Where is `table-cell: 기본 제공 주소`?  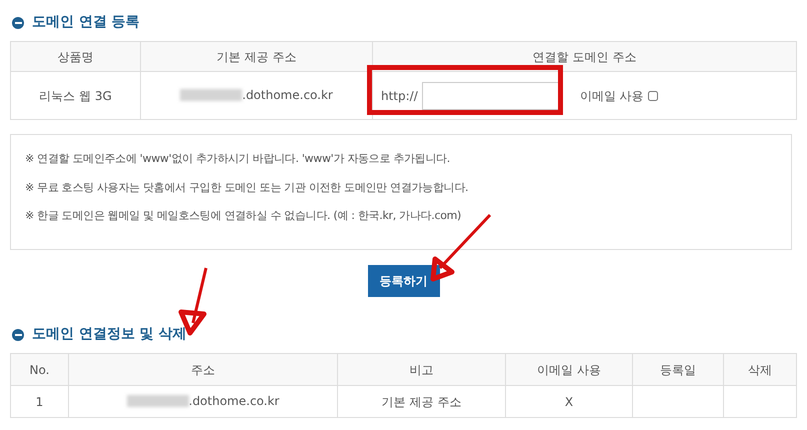 table-cell: 기본 제공 주소 is located at coordinates (422, 402).